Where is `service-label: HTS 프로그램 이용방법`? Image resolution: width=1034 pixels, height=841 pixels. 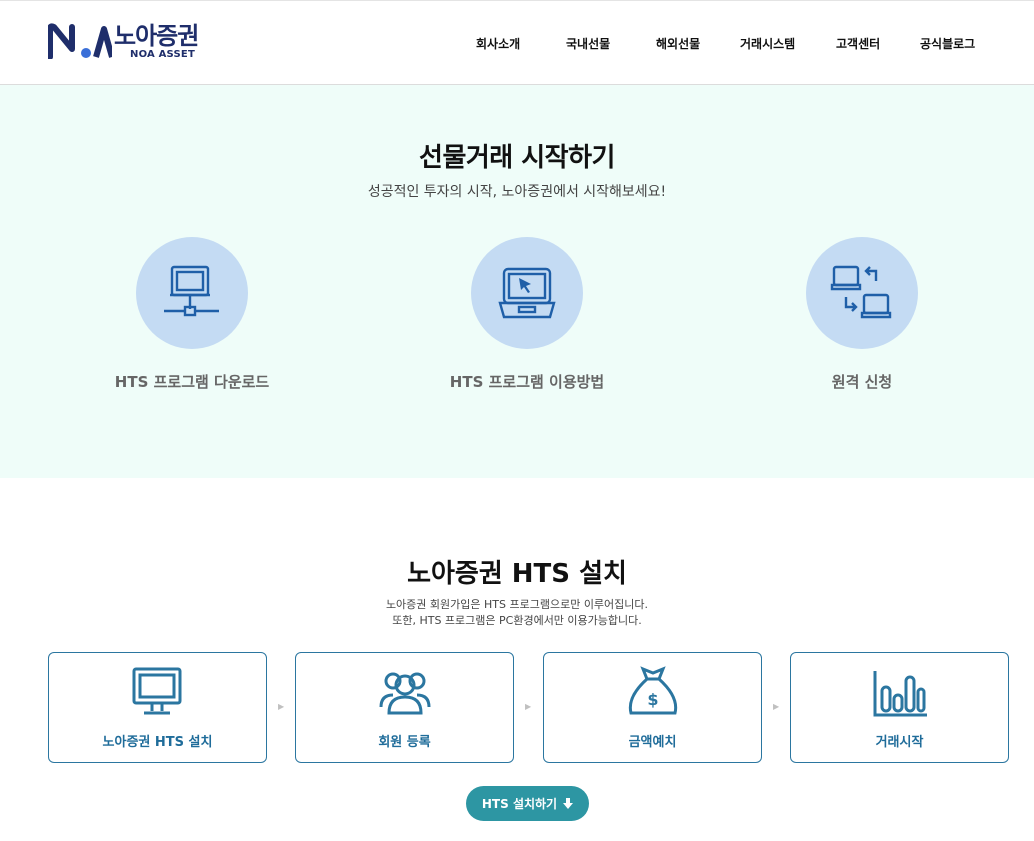 service-label: HTS 프로그램 이용방법 is located at coordinates (527, 382).